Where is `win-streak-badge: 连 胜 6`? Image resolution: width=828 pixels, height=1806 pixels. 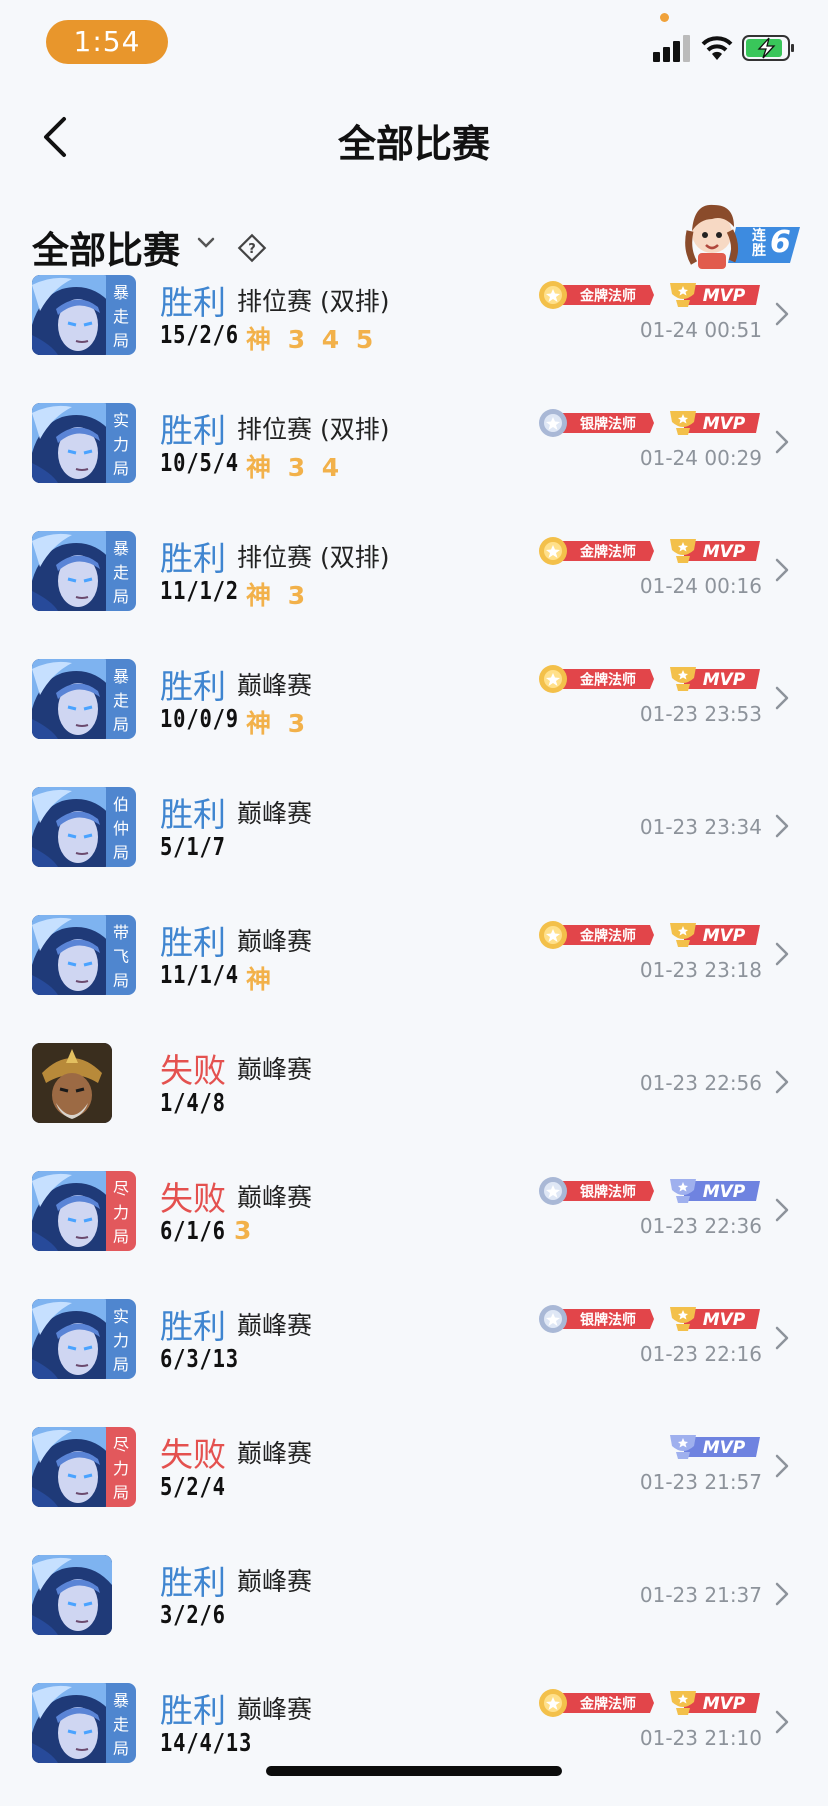 win-streak-badge: 连 胜 6 is located at coordinates (742, 233).